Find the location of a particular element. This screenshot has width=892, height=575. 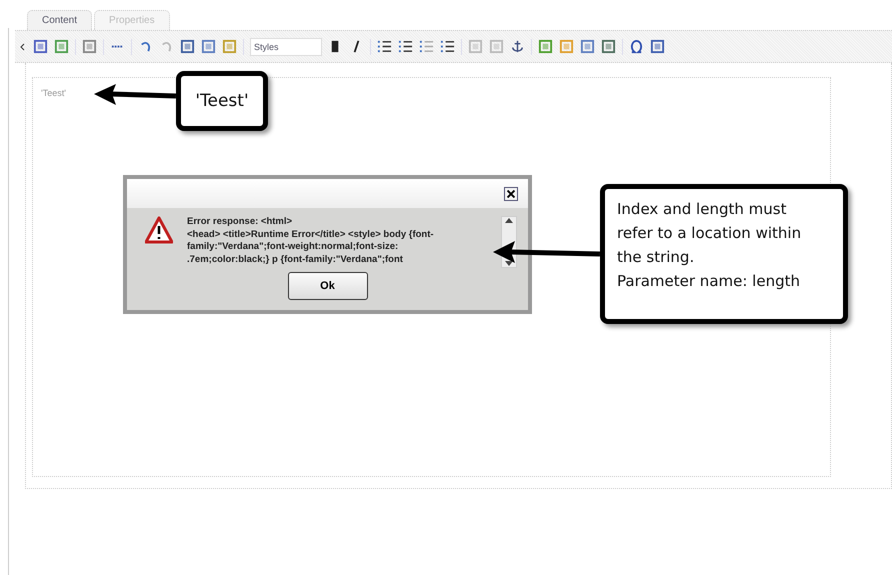

styles-dropdown: Styles is located at coordinates (286, 47).